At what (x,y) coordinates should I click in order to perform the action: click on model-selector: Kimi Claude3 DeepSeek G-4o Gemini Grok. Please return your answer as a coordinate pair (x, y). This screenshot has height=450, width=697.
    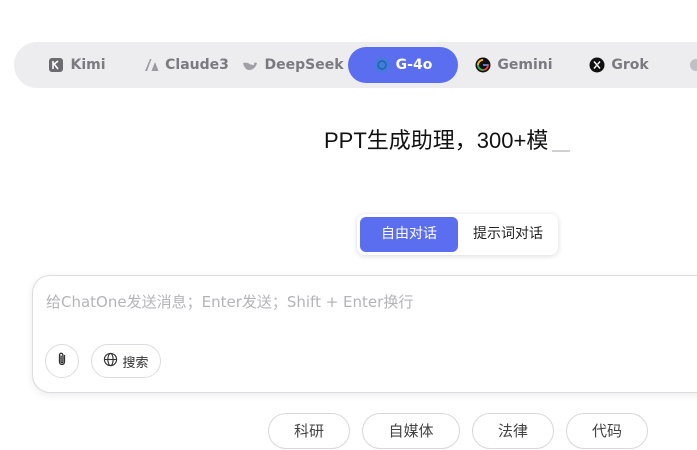
    Looking at the image, I should click on (355, 65).